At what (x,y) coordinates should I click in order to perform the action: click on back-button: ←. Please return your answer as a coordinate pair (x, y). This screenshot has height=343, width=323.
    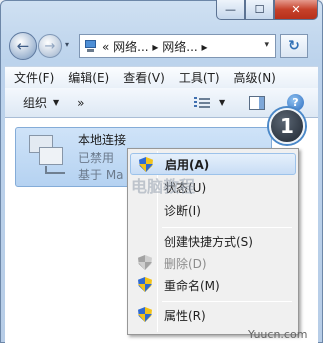
    Looking at the image, I should click on (23, 46).